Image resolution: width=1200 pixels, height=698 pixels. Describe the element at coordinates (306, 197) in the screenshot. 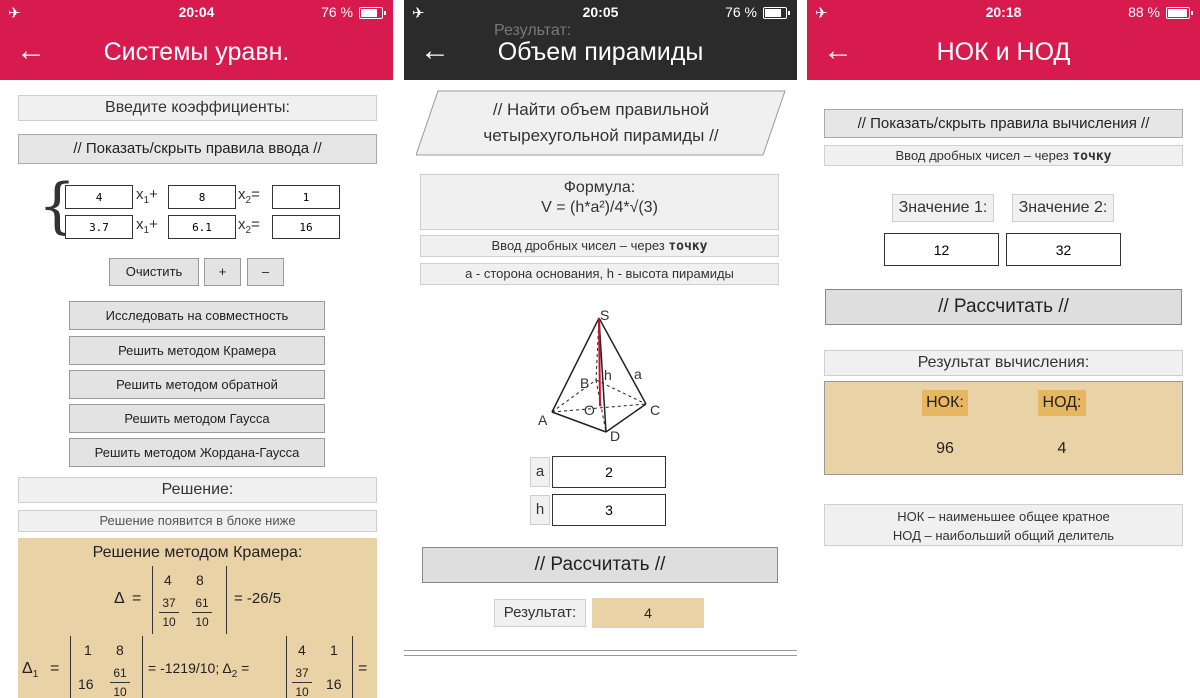

I see `coef-r1-c` at that location.